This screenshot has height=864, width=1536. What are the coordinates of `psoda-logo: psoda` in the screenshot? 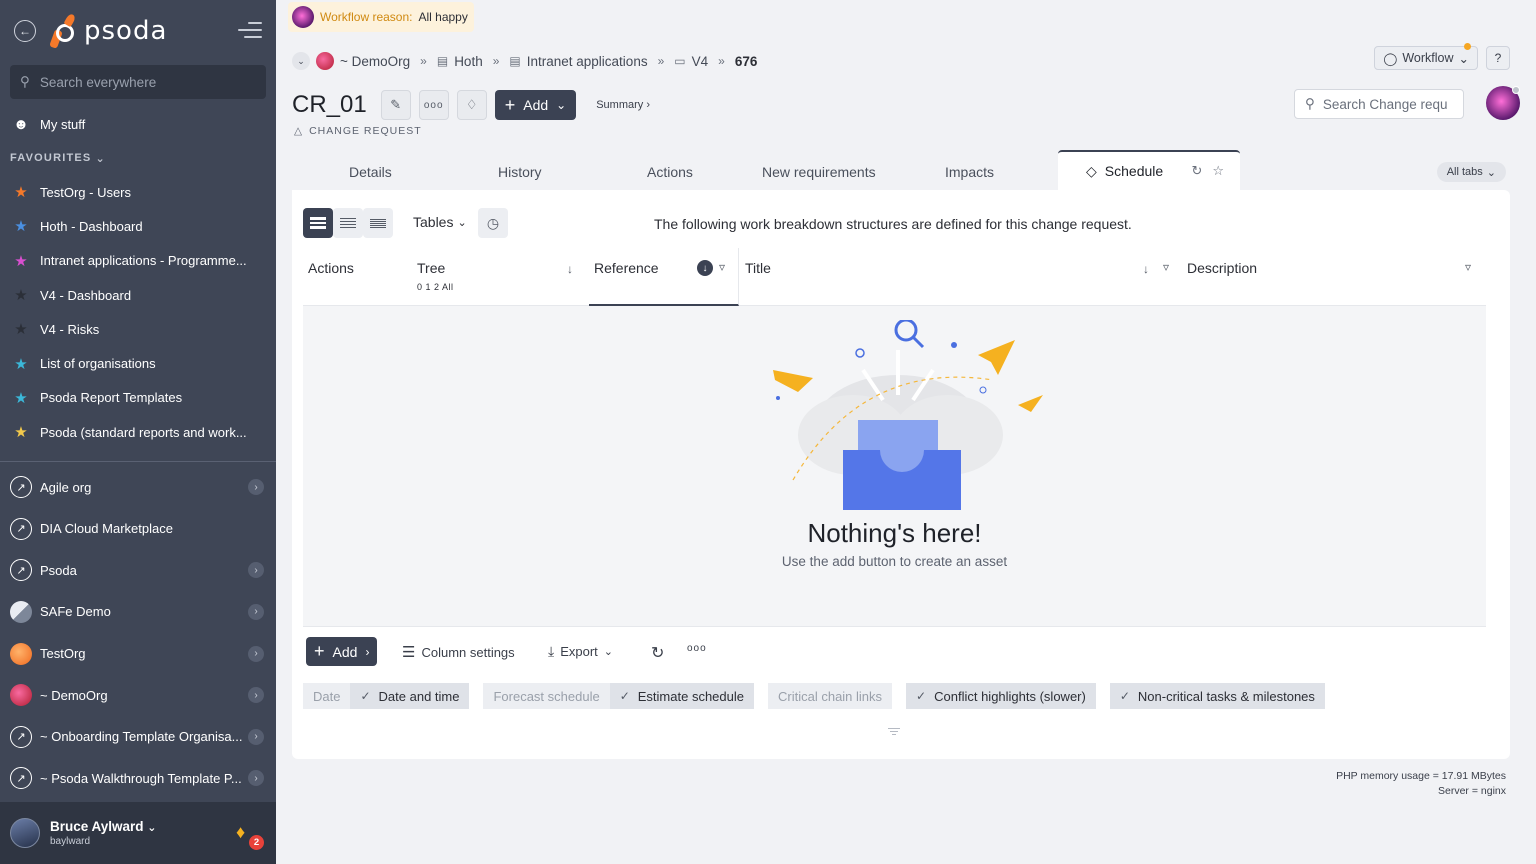 It's located at (108, 30).